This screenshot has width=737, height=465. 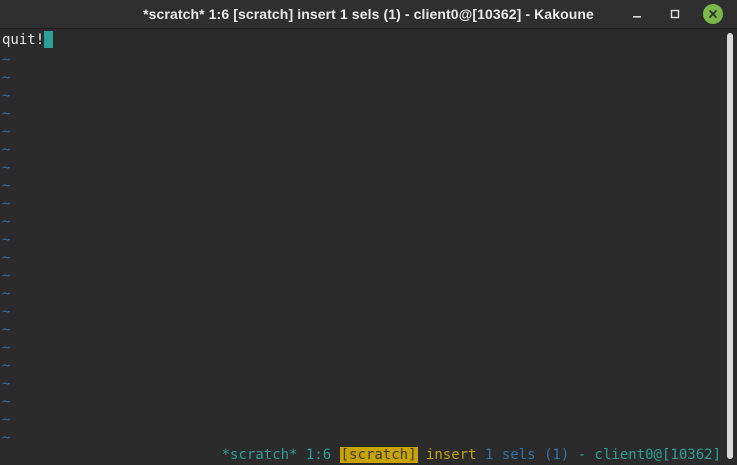 I want to click on maximize-button, so click(x=675, y=14).